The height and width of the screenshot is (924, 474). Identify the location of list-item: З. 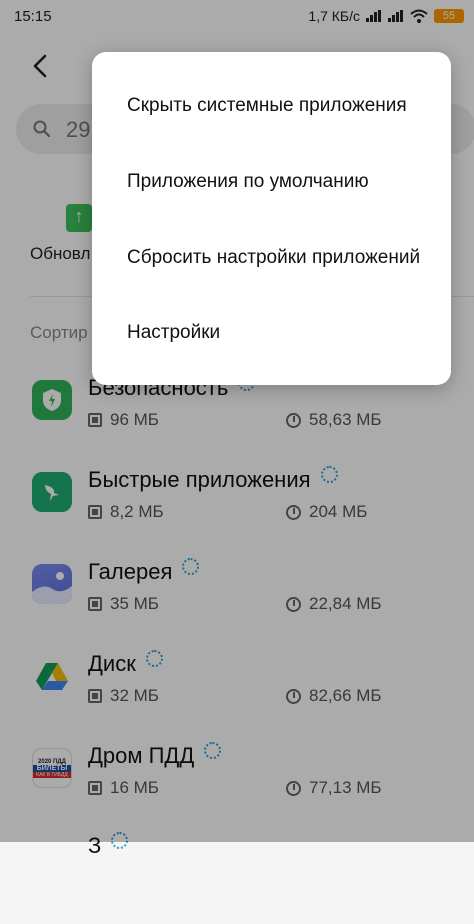
(237, 878).